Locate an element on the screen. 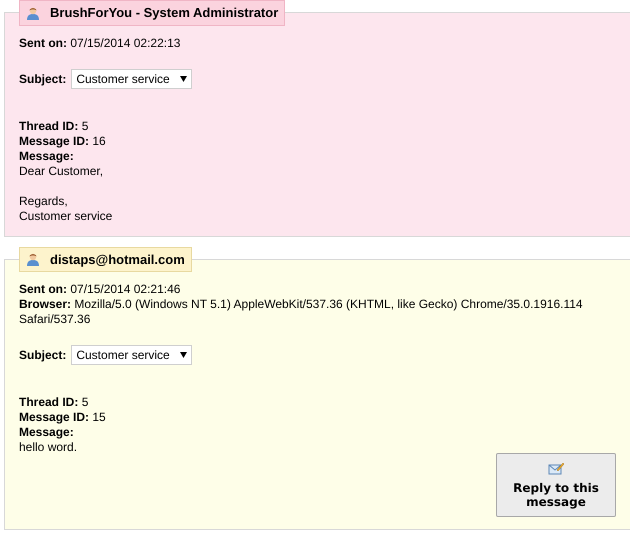  sender-label: BrushForYou - System Administrator is located at coordinates (152, 13).